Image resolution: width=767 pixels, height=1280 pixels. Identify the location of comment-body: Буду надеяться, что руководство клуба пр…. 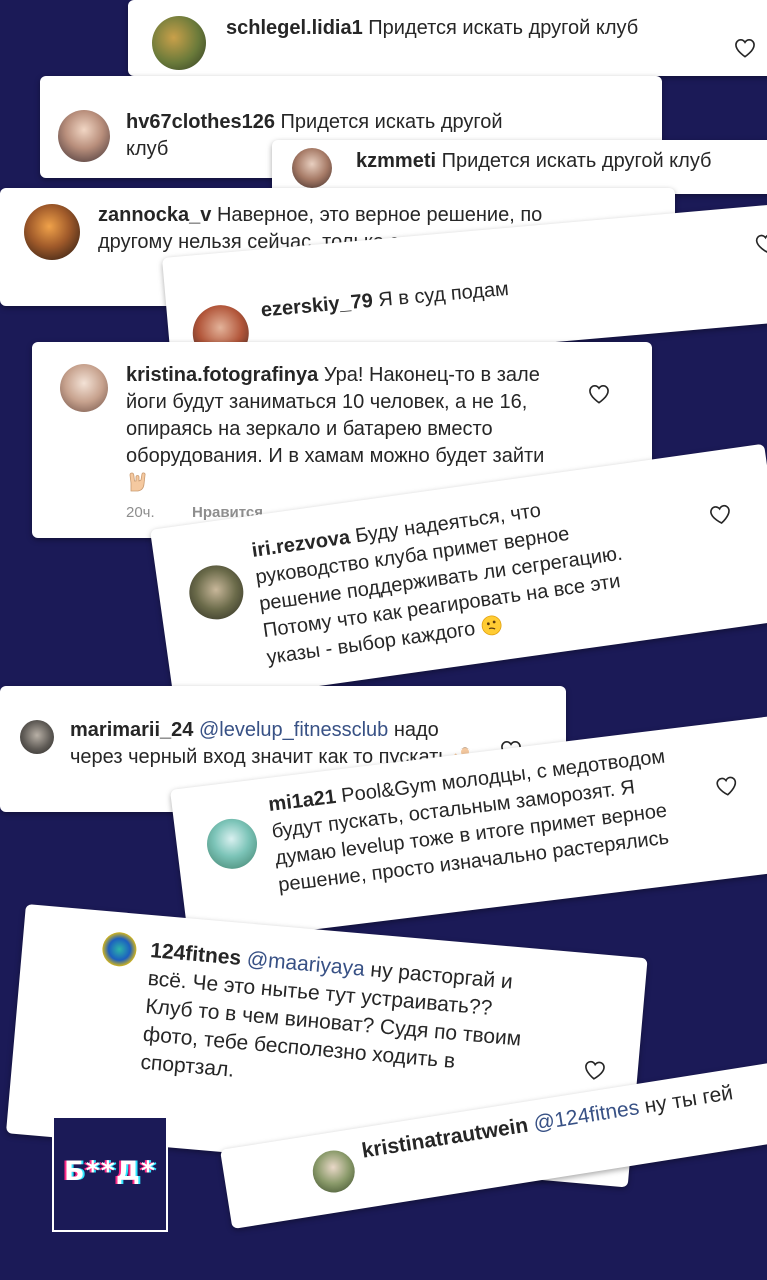
(439, 584).